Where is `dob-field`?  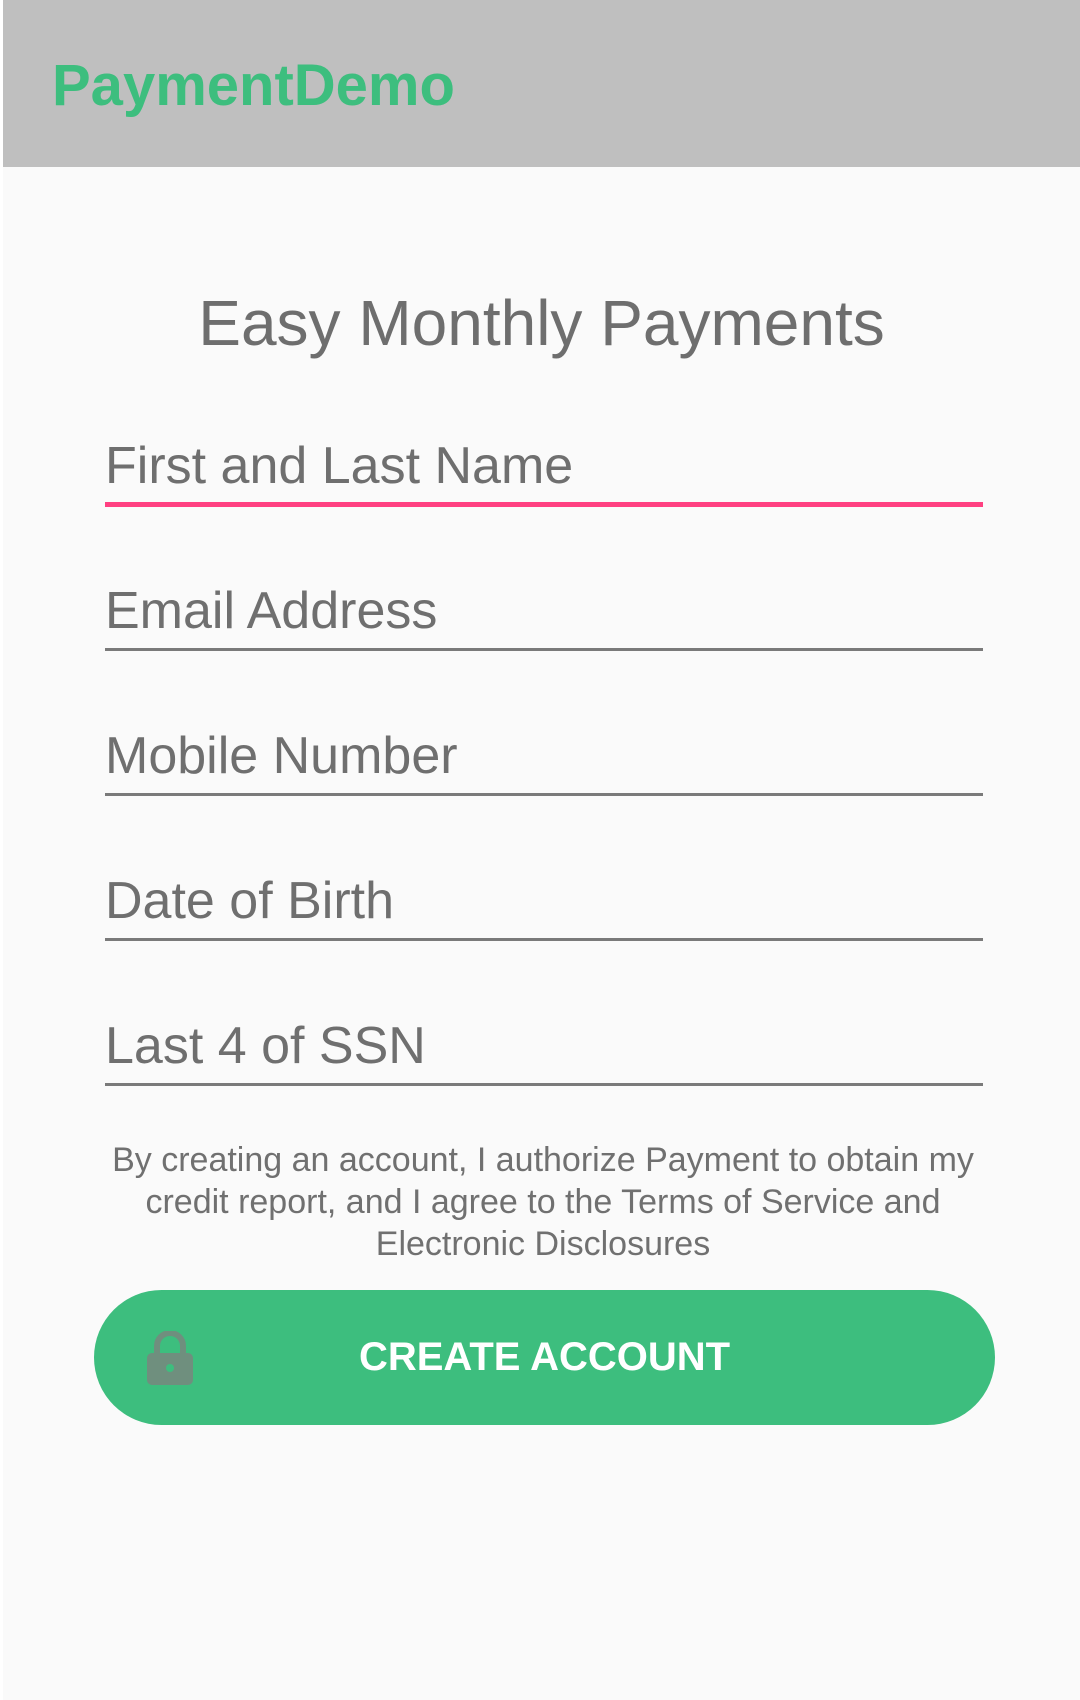
dob-field is located at coordinates (544, 903).